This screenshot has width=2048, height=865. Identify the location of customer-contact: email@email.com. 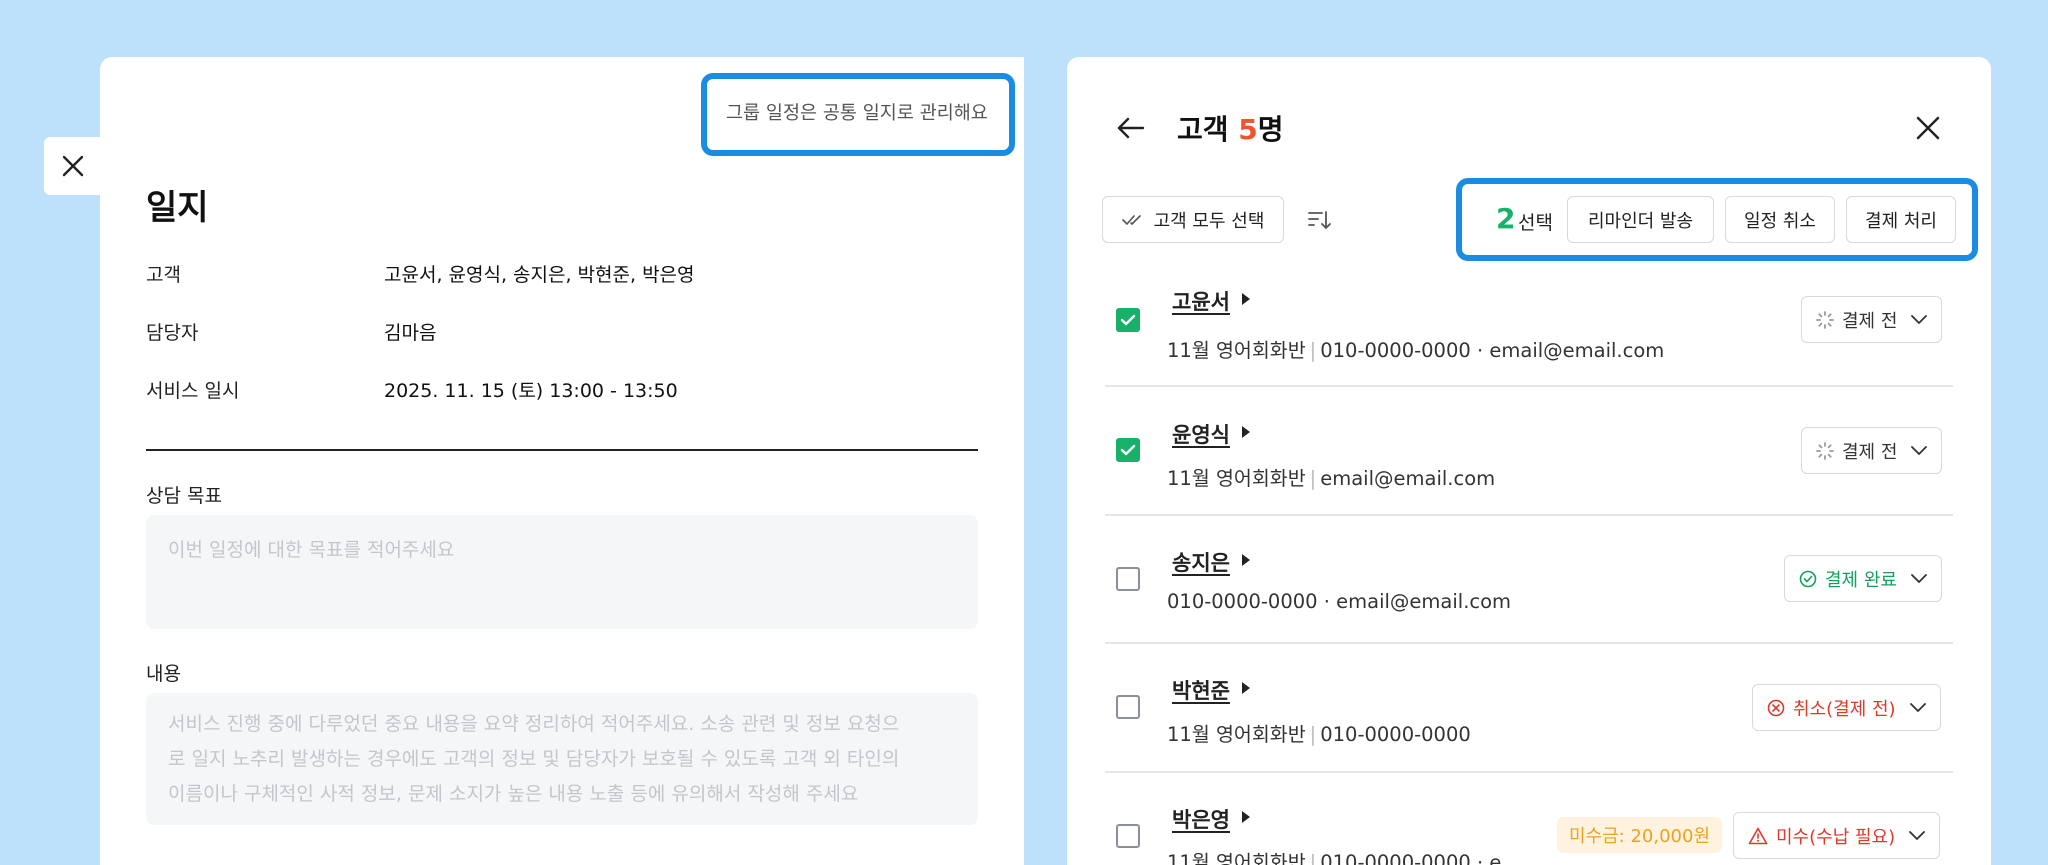
(1408, 478).